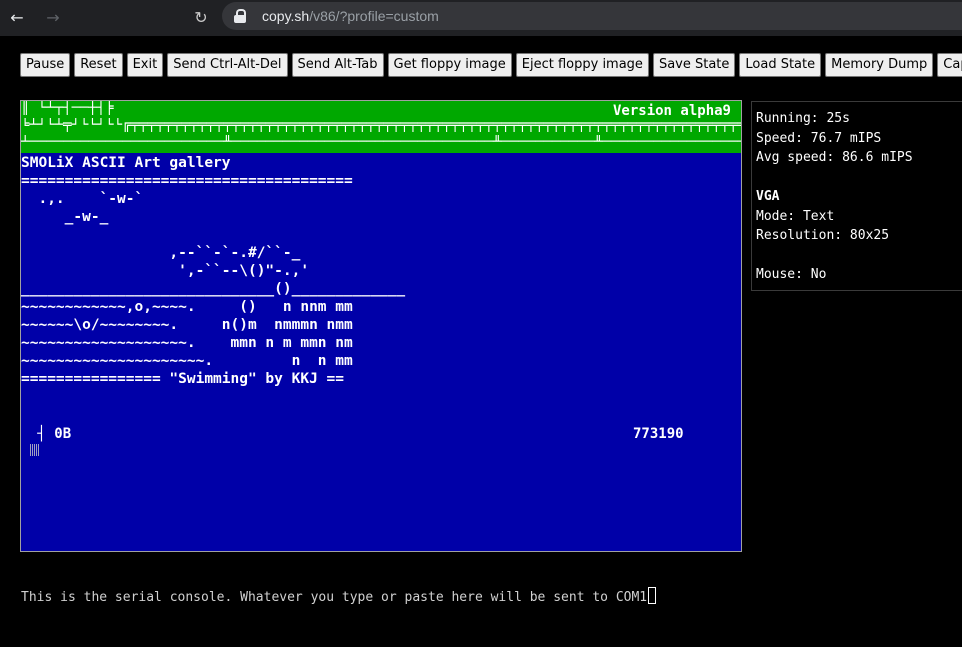  What do you see at coordinates (671, 111) in the screenshot?
I see `version-label: Version alpha9` at bounding box center [671, 111].